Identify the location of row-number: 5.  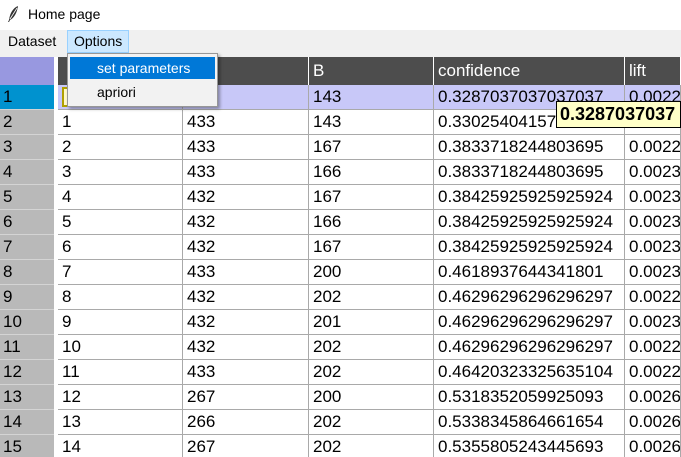
(27, 197).